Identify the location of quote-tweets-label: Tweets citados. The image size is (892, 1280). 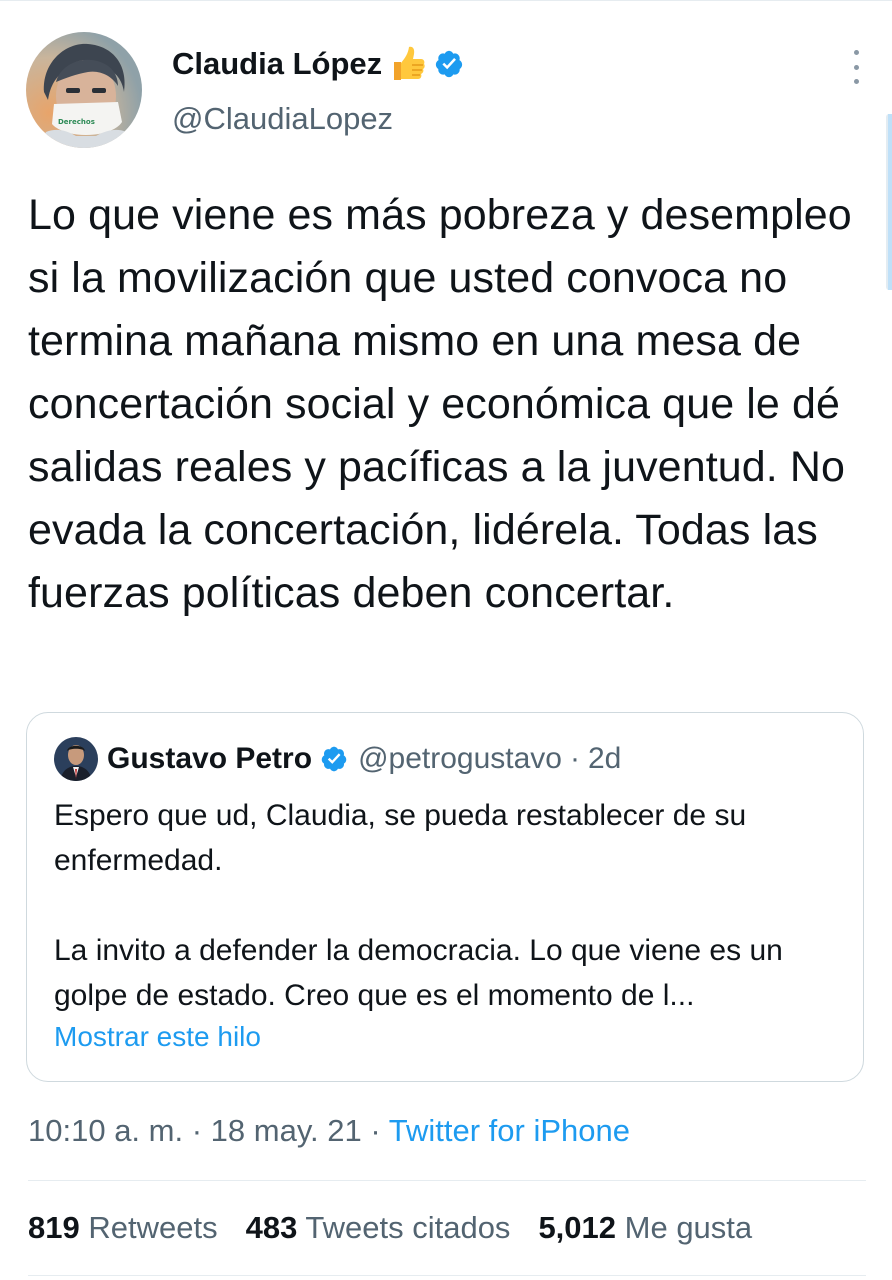
(408, 1227).